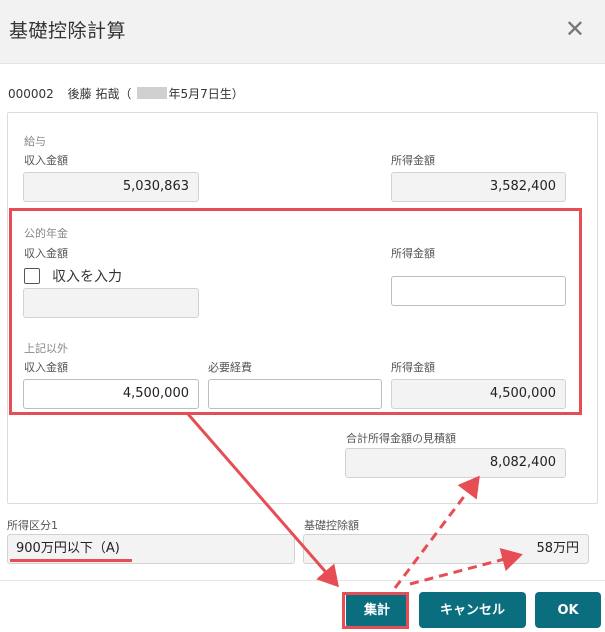 This screenshot has width=605, height=632. Describe the element at coordinates (472, 610) in the screenshot. I see `cancel-button: キャンセル` at that location.